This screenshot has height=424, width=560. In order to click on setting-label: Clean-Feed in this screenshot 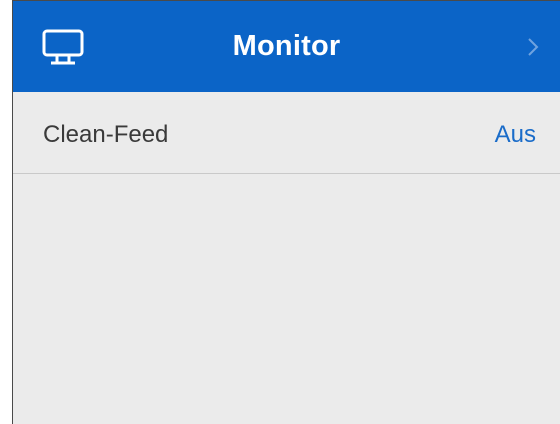, I will do `click(106, 134)`.